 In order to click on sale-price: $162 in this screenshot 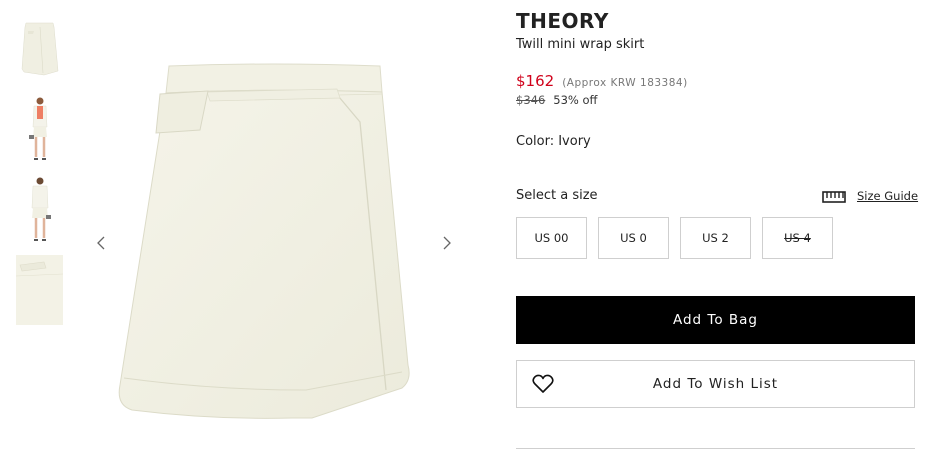, I will do `click(535, 81)`.